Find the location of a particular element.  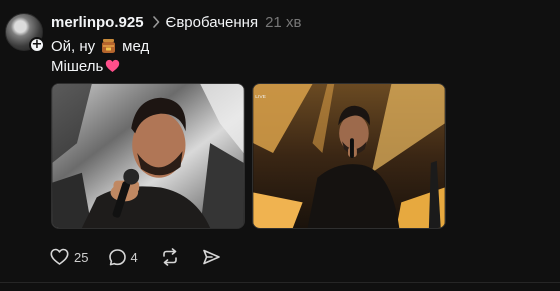

repost-button is located at coordinates (170, 257).